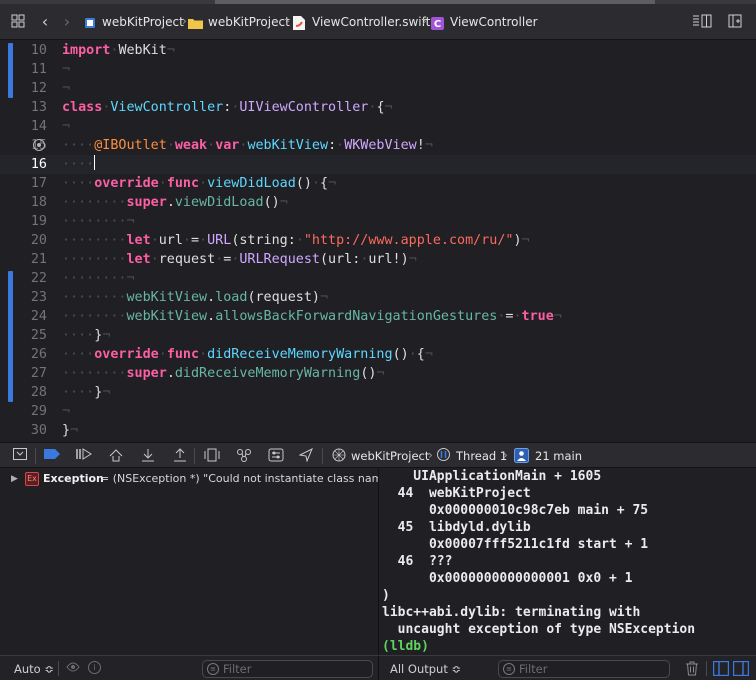 Image resolution: width=756 pixels, height=680 pixels. I want to click on line-number: 13, so click(23, 107).